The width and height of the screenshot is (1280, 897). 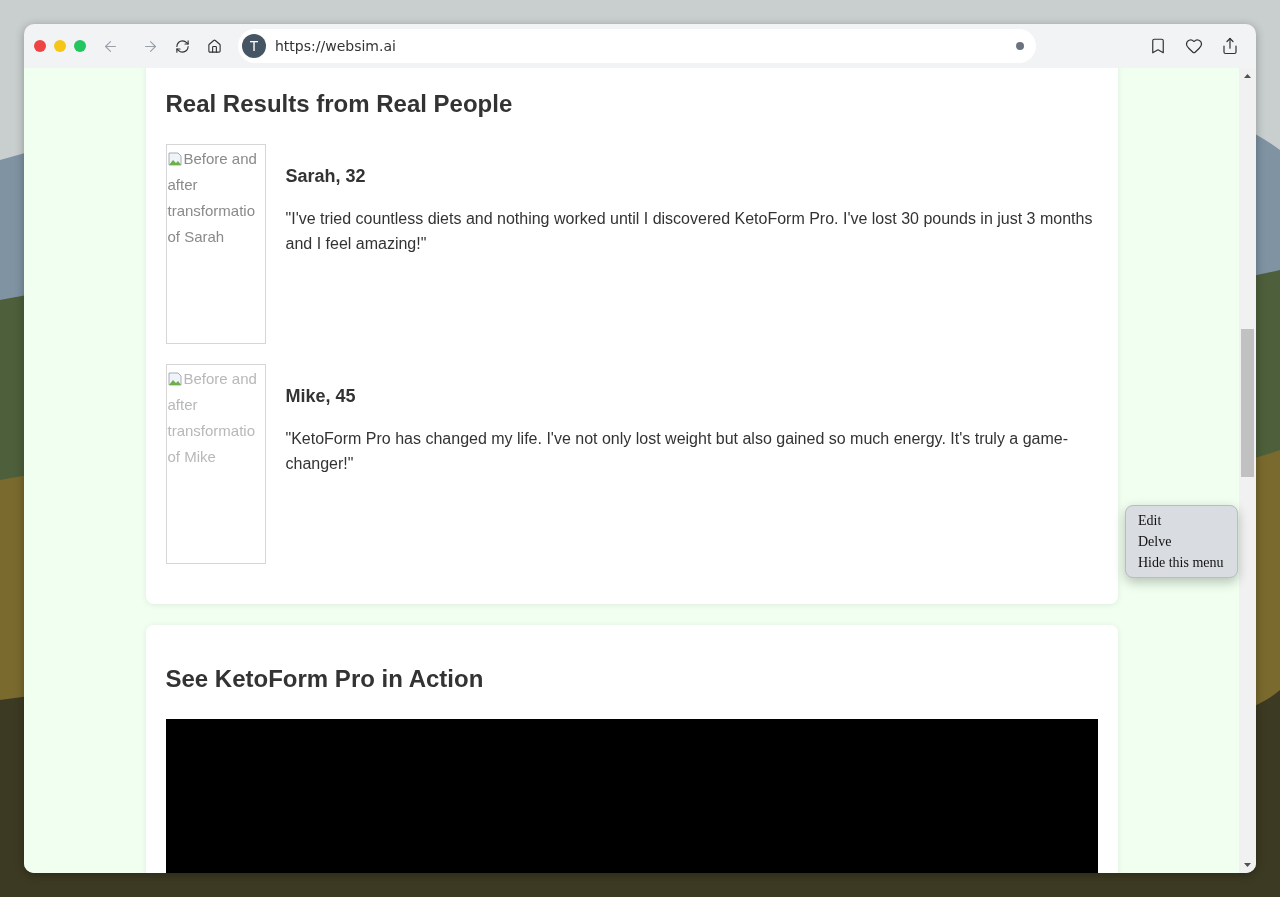 What do you see at coordinates (1230, 46) in the screenshot?
I see `share-icon` at bounding box center [1230, 46].